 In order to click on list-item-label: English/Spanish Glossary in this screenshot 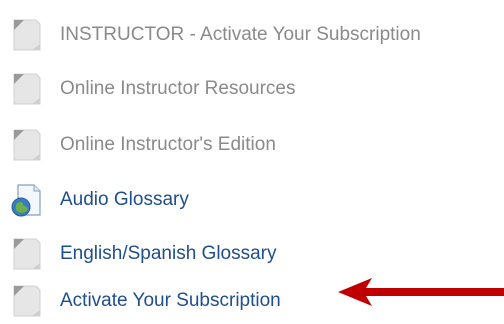, I will do `click(168, 253)`.